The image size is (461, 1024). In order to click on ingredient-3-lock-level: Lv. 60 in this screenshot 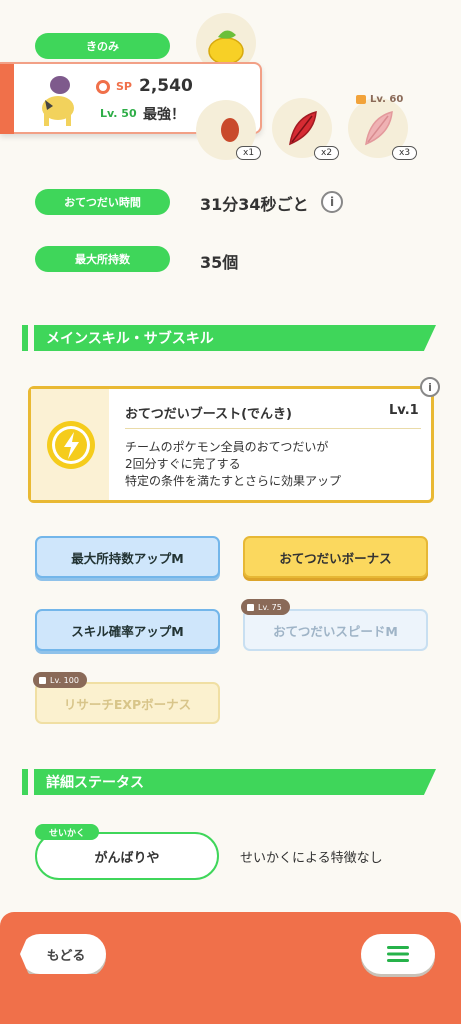, I will do `click(387, 99)`.